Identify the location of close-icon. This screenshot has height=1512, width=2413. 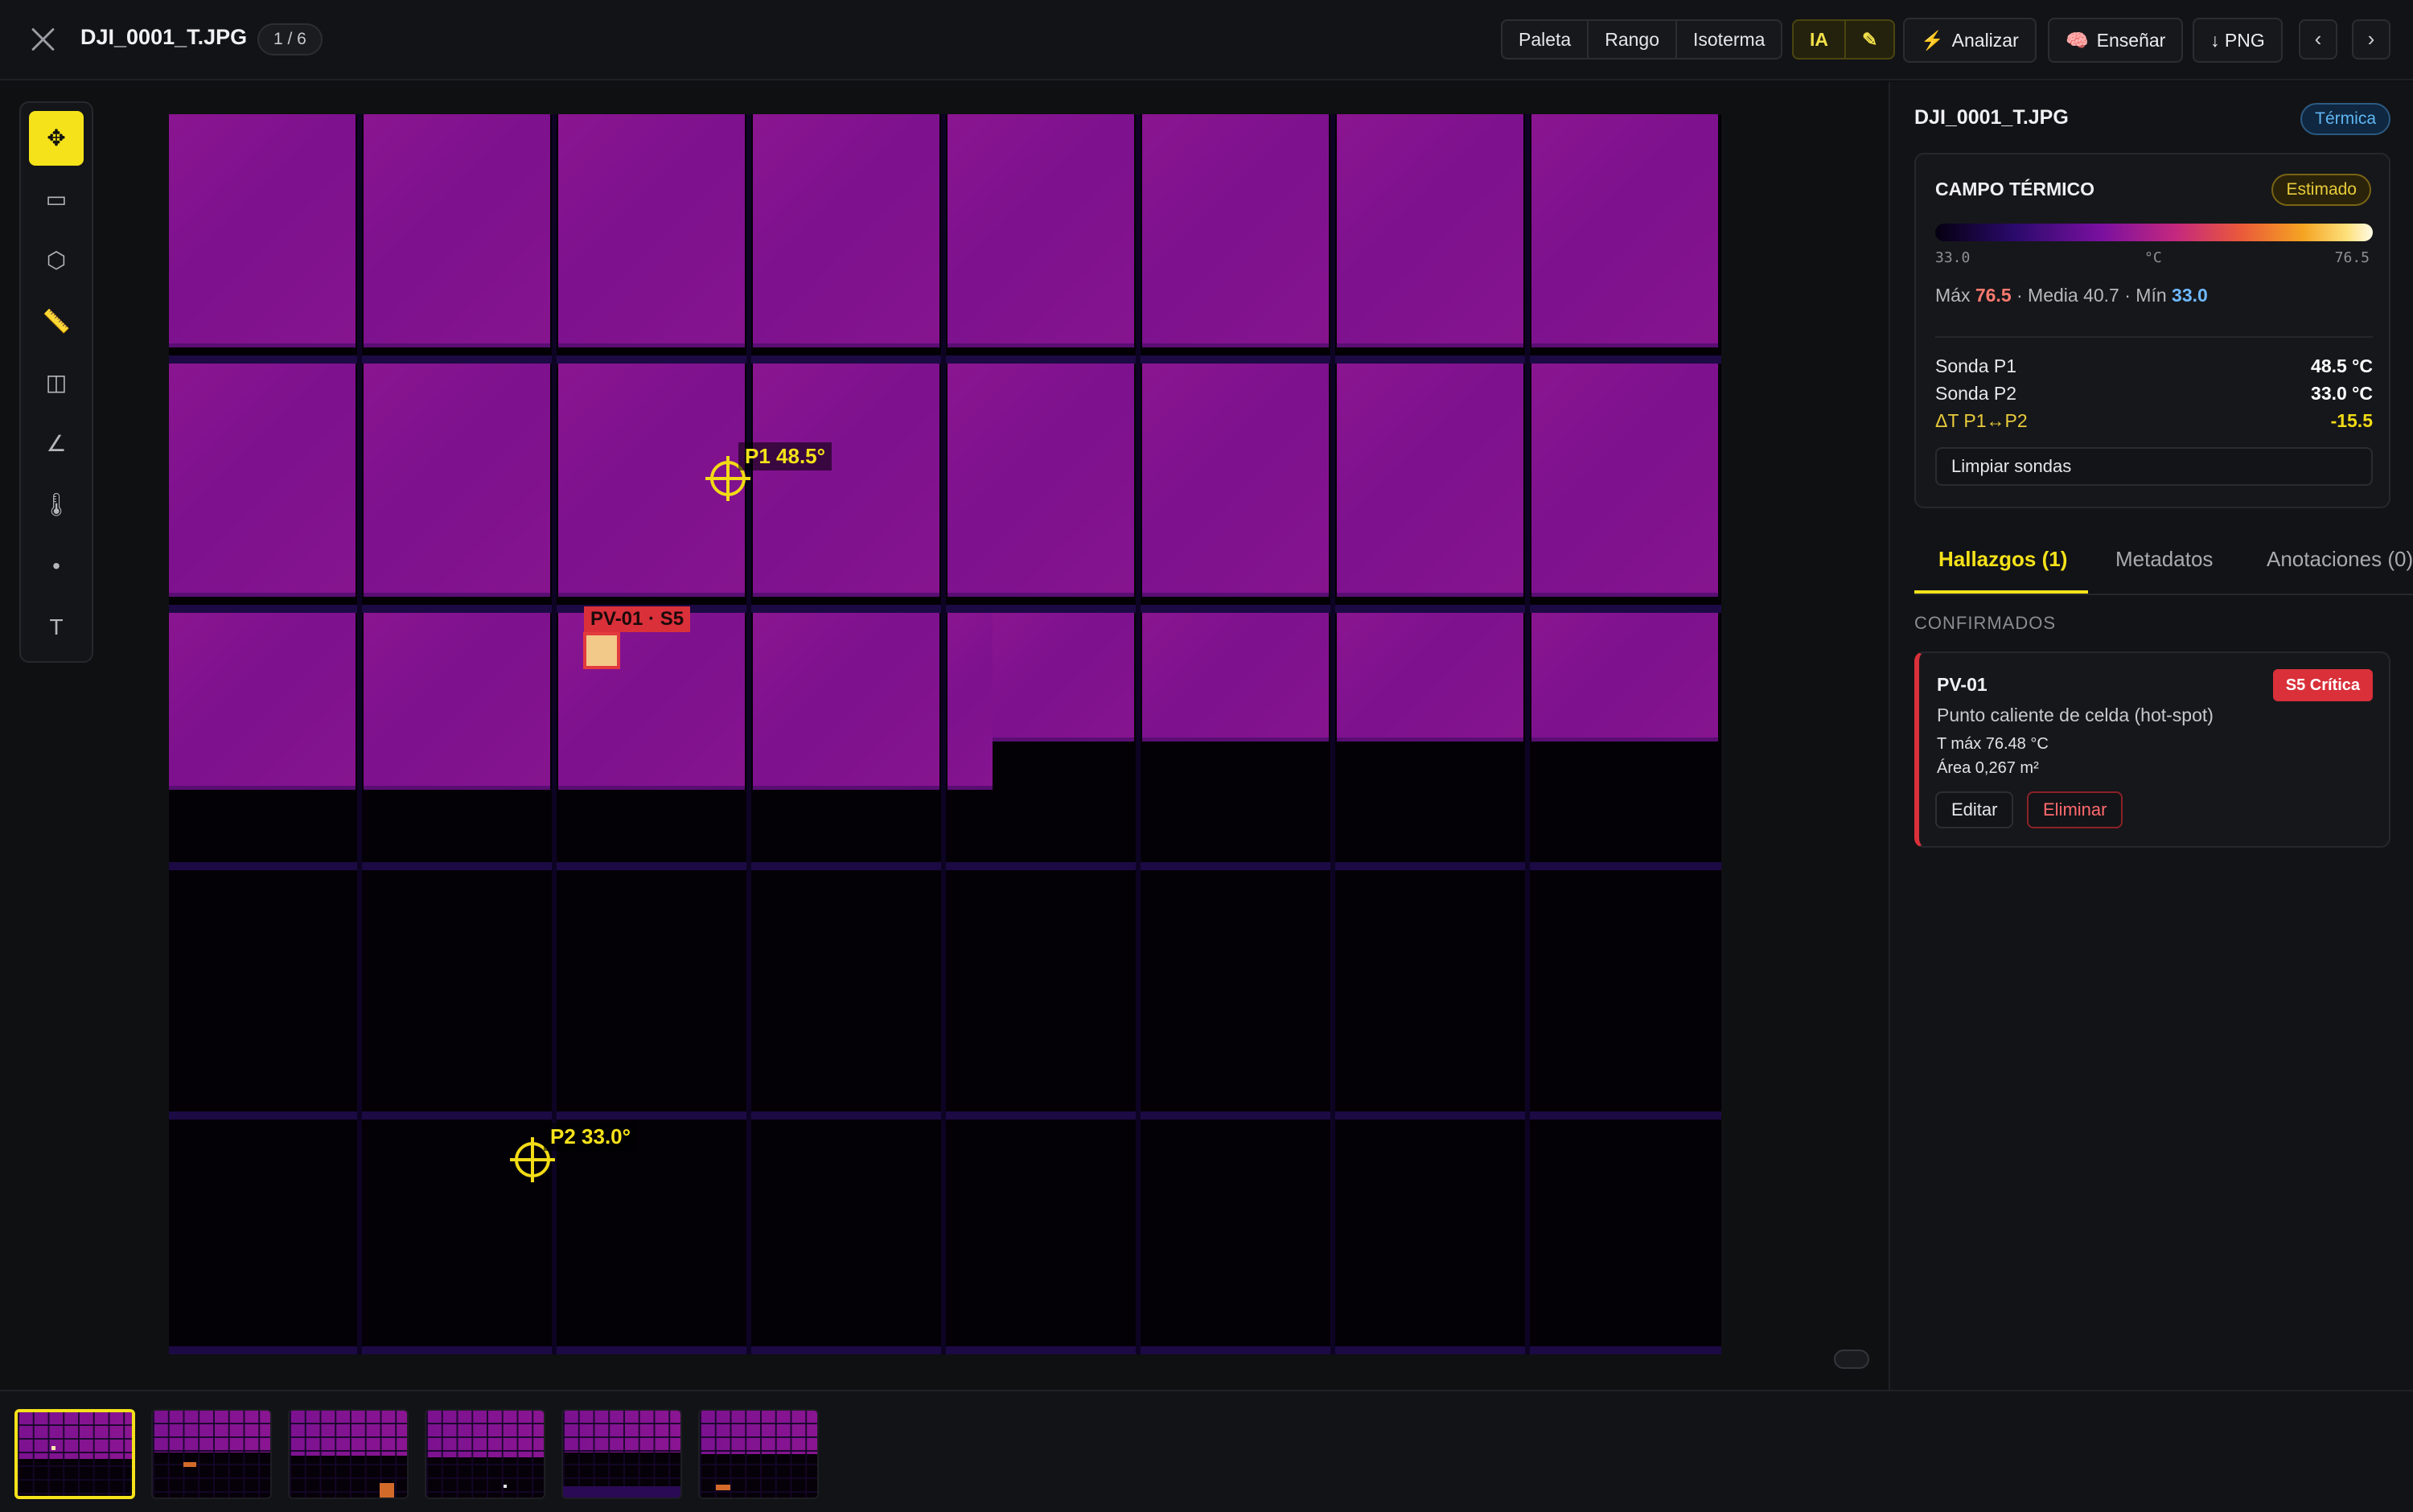
(43, 40).